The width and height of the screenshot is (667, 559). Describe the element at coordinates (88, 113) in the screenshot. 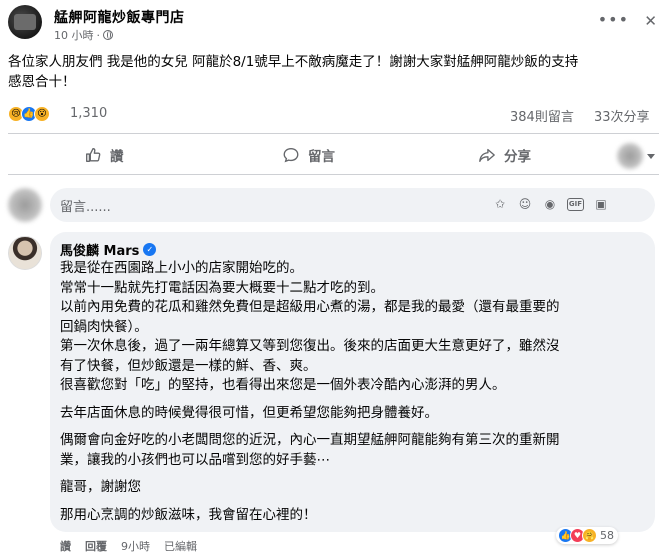

I see `reaction-count: 1,310` at that location.